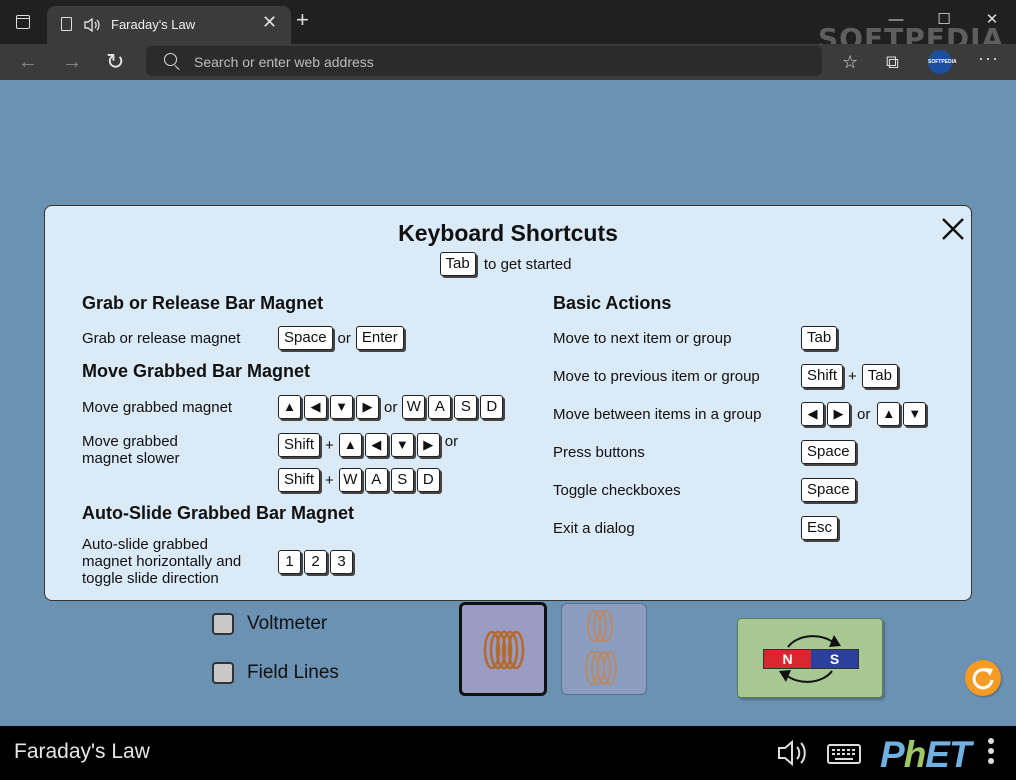  Describe the element at coordinates (508, 233) in the screenshot. I see `dialog-title: Keyboard Shortcuts` at that location.